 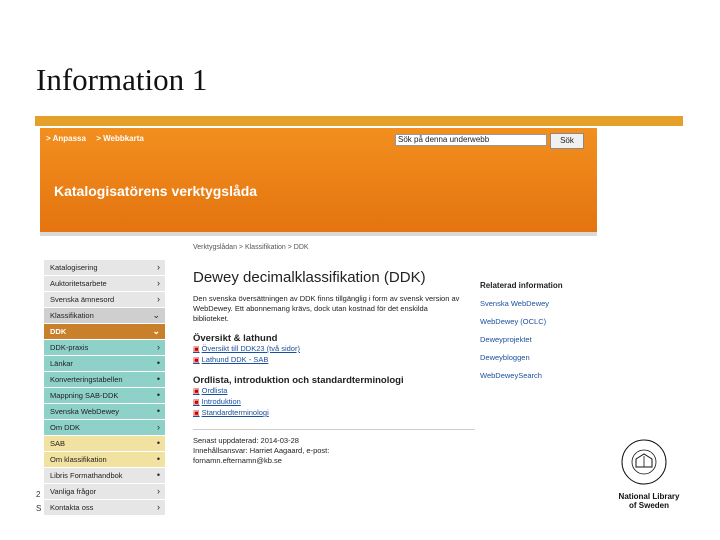 I want to click on sidebar-item-label: Vanliga frågor, so click(x=73, y=491).